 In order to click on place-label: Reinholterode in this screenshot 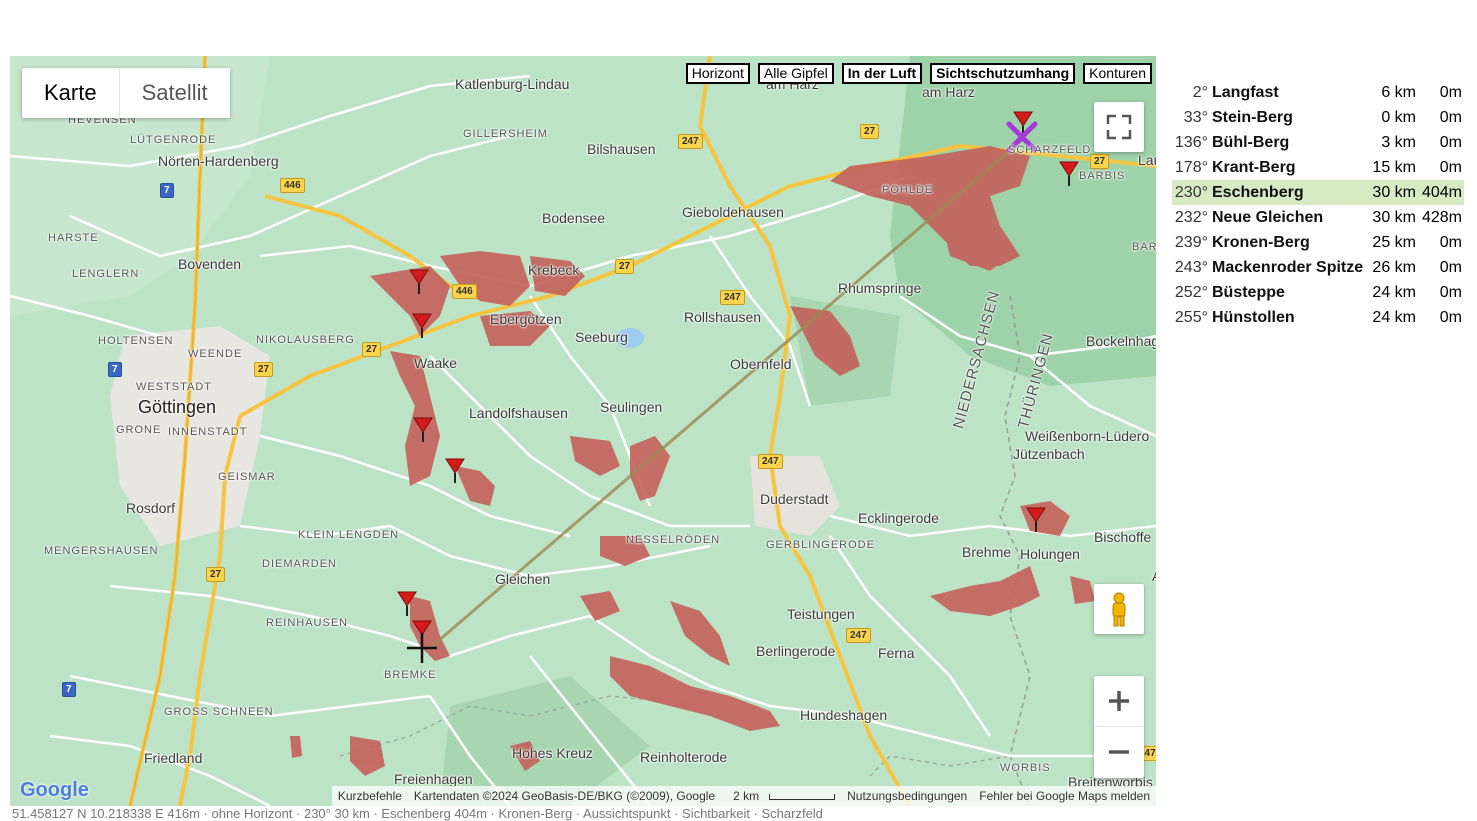, I will do `click(684, 757)`.